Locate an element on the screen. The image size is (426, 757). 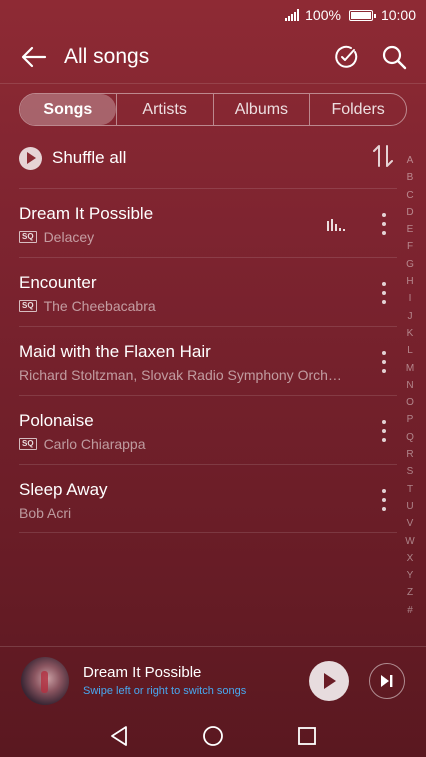
song-title: Sleep Away is located at coordinates (63, 489).